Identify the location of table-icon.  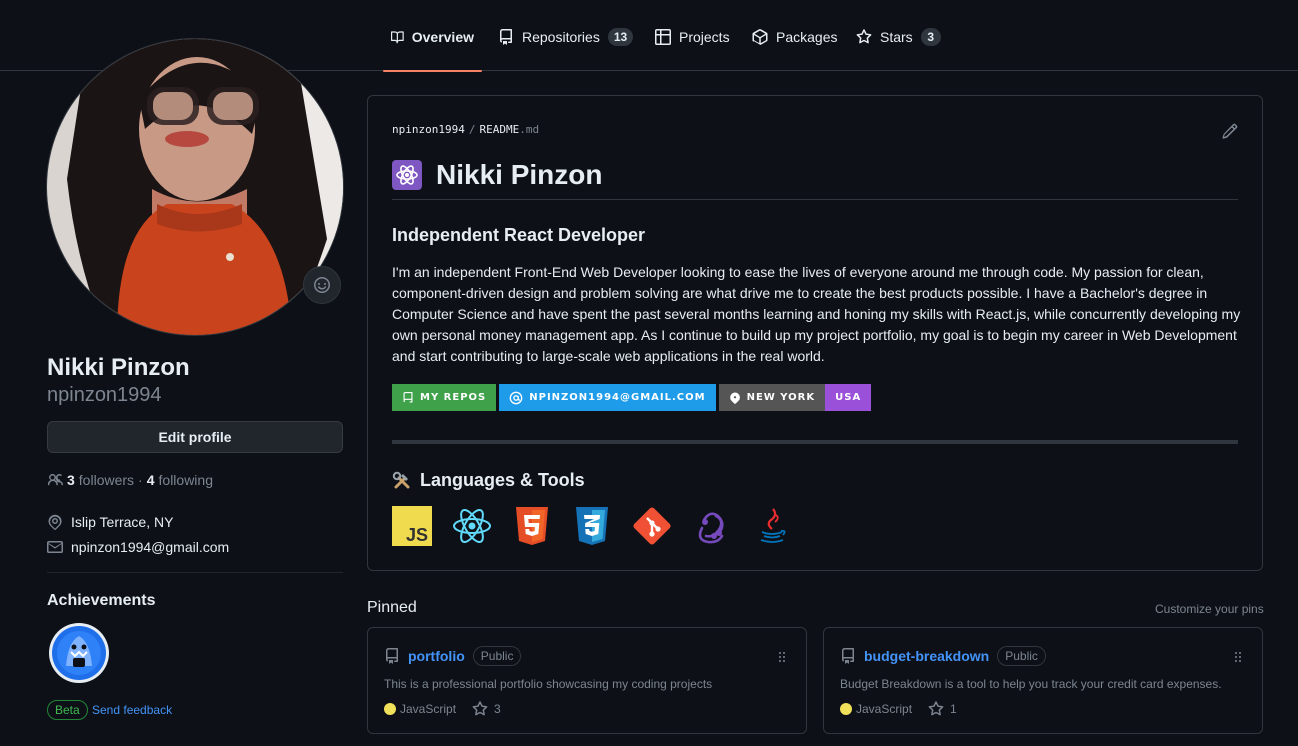
(663, 37).